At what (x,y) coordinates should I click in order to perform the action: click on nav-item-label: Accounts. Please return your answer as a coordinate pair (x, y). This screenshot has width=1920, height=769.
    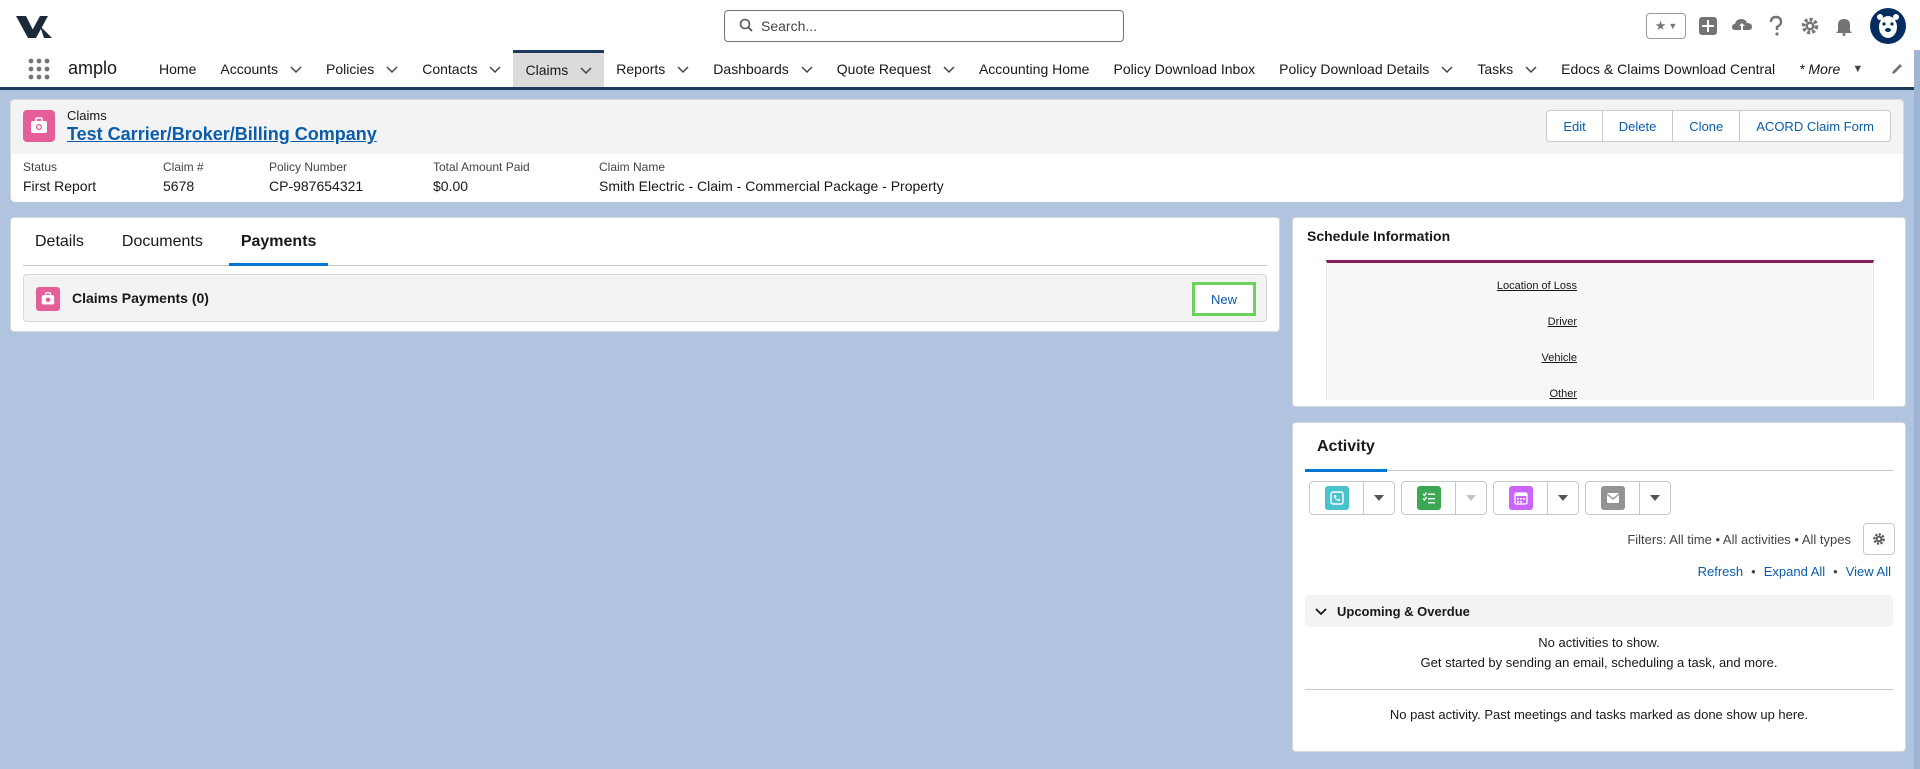
    Looking at the image, I should click on (249, 68).